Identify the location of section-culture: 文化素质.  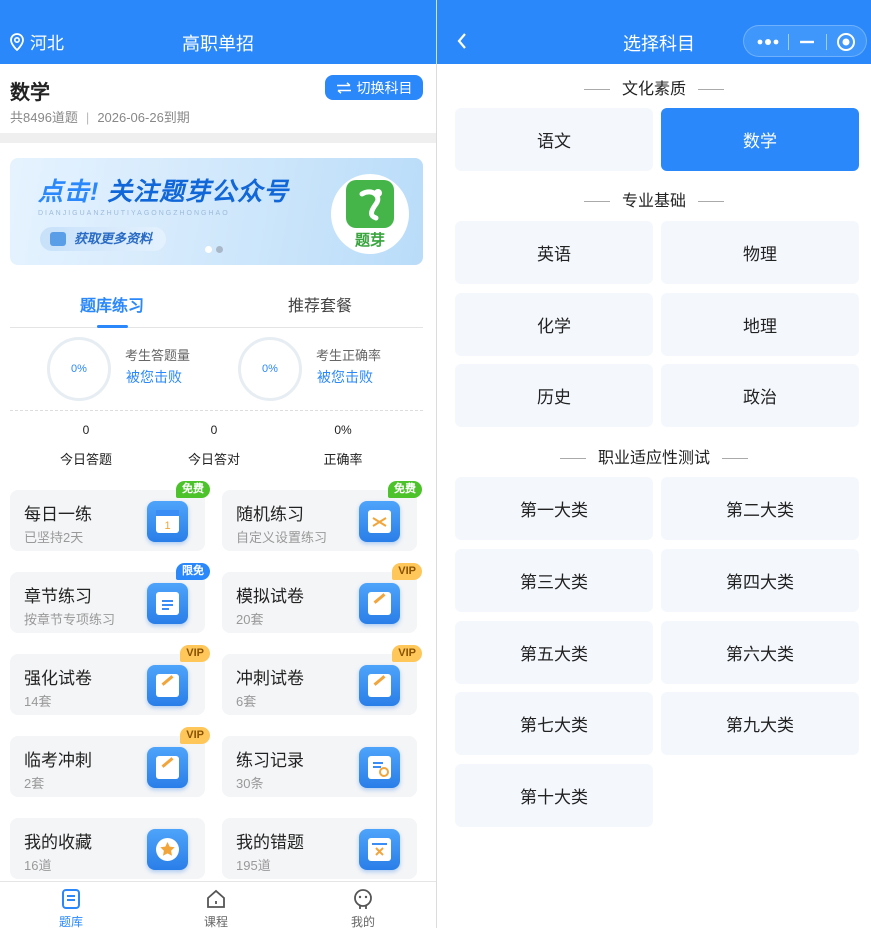
(654, 87).